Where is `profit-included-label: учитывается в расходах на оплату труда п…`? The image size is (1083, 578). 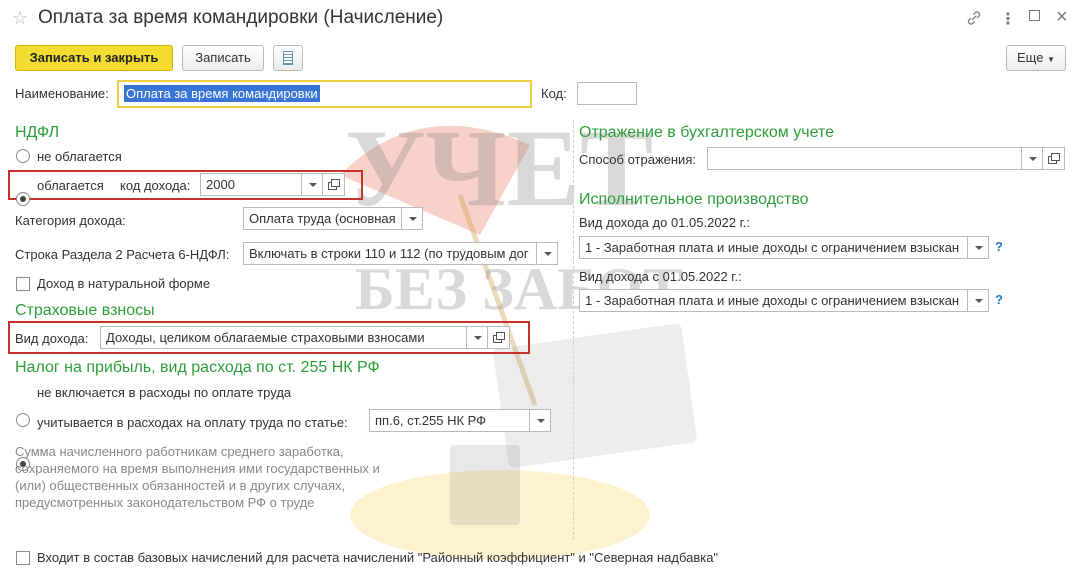 profit-included-label: учитывается в расходах на оплату труда п… is located at coordinates (192, 422).